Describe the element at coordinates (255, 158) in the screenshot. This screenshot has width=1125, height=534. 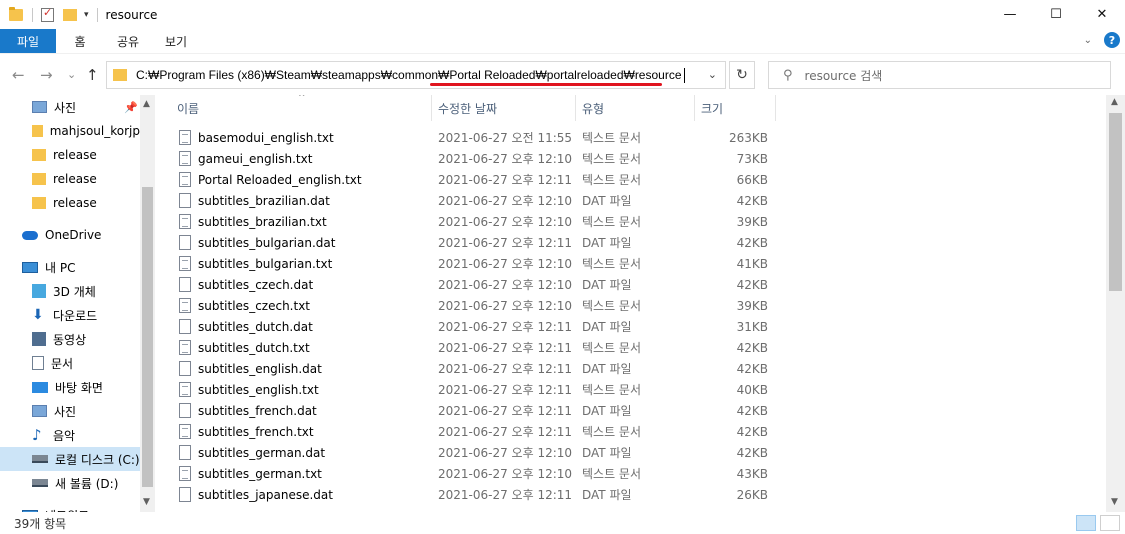
I see `file-name: gameui_english.txt` at that location.